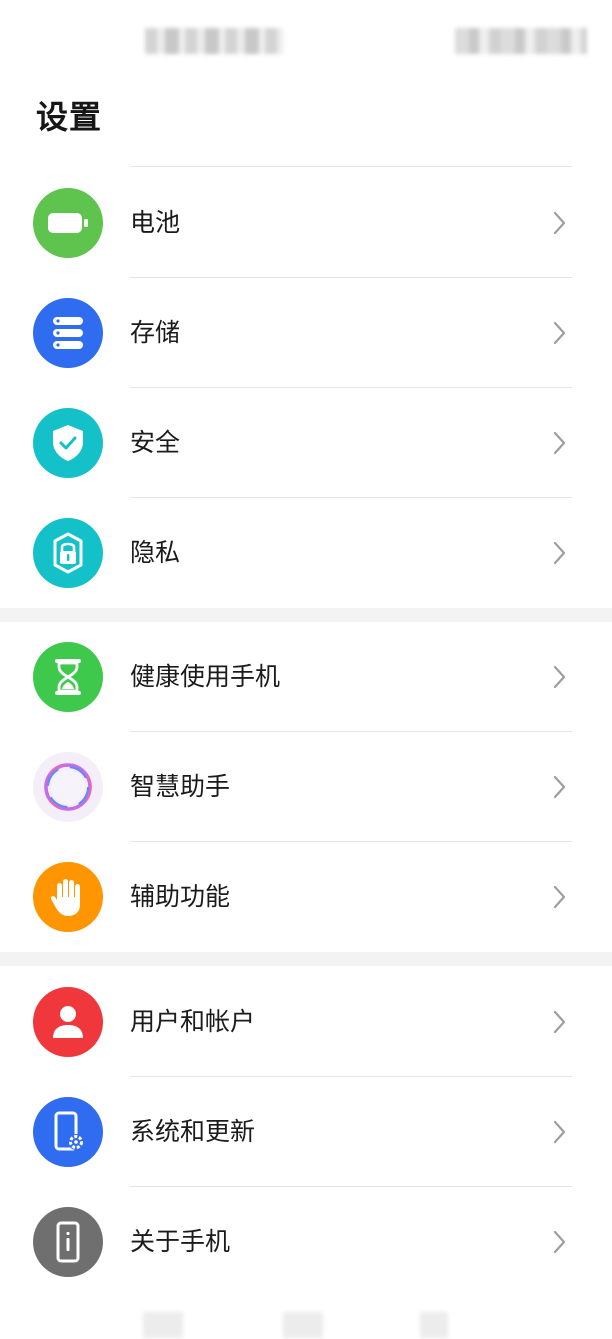  I want to click on hourglass-icon, so click(68, 677).